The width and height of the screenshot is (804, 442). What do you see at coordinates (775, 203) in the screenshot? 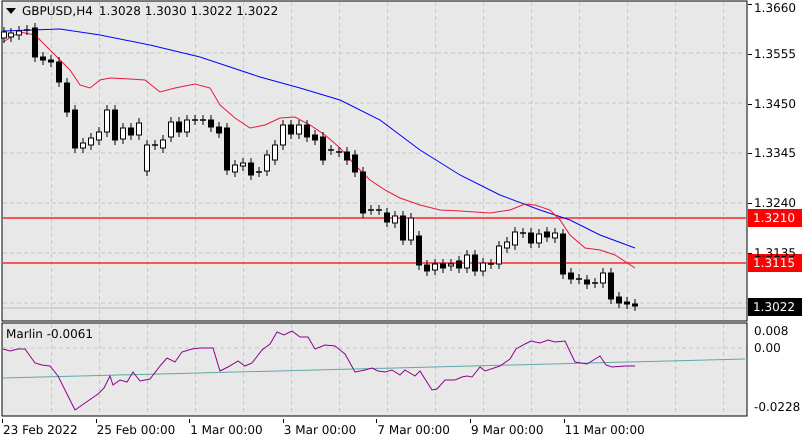
I see `price-axis-label: 1.3240` at bounding box center [775, 203].